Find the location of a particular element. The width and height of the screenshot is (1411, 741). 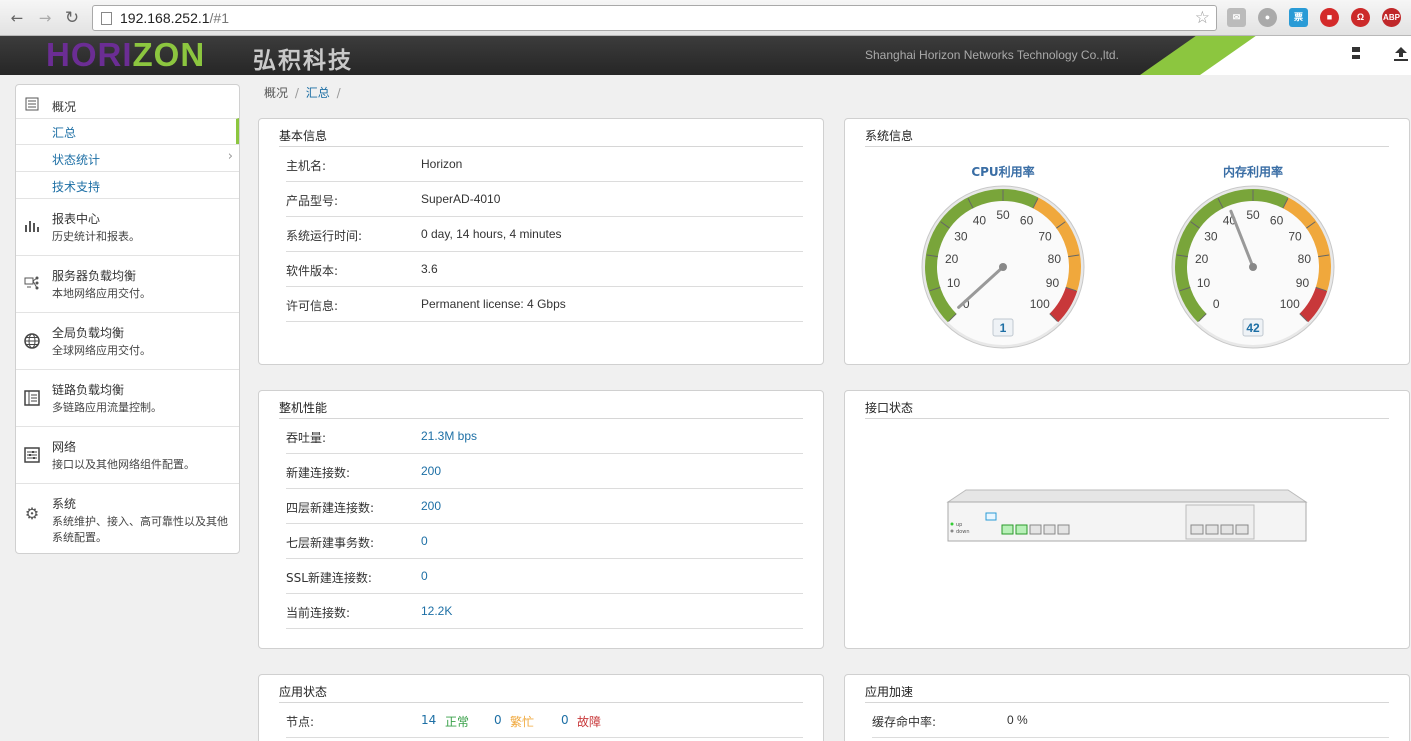

memory-gauge: 010203040 50 6070809010042 is located at coordinates (1253, 267).